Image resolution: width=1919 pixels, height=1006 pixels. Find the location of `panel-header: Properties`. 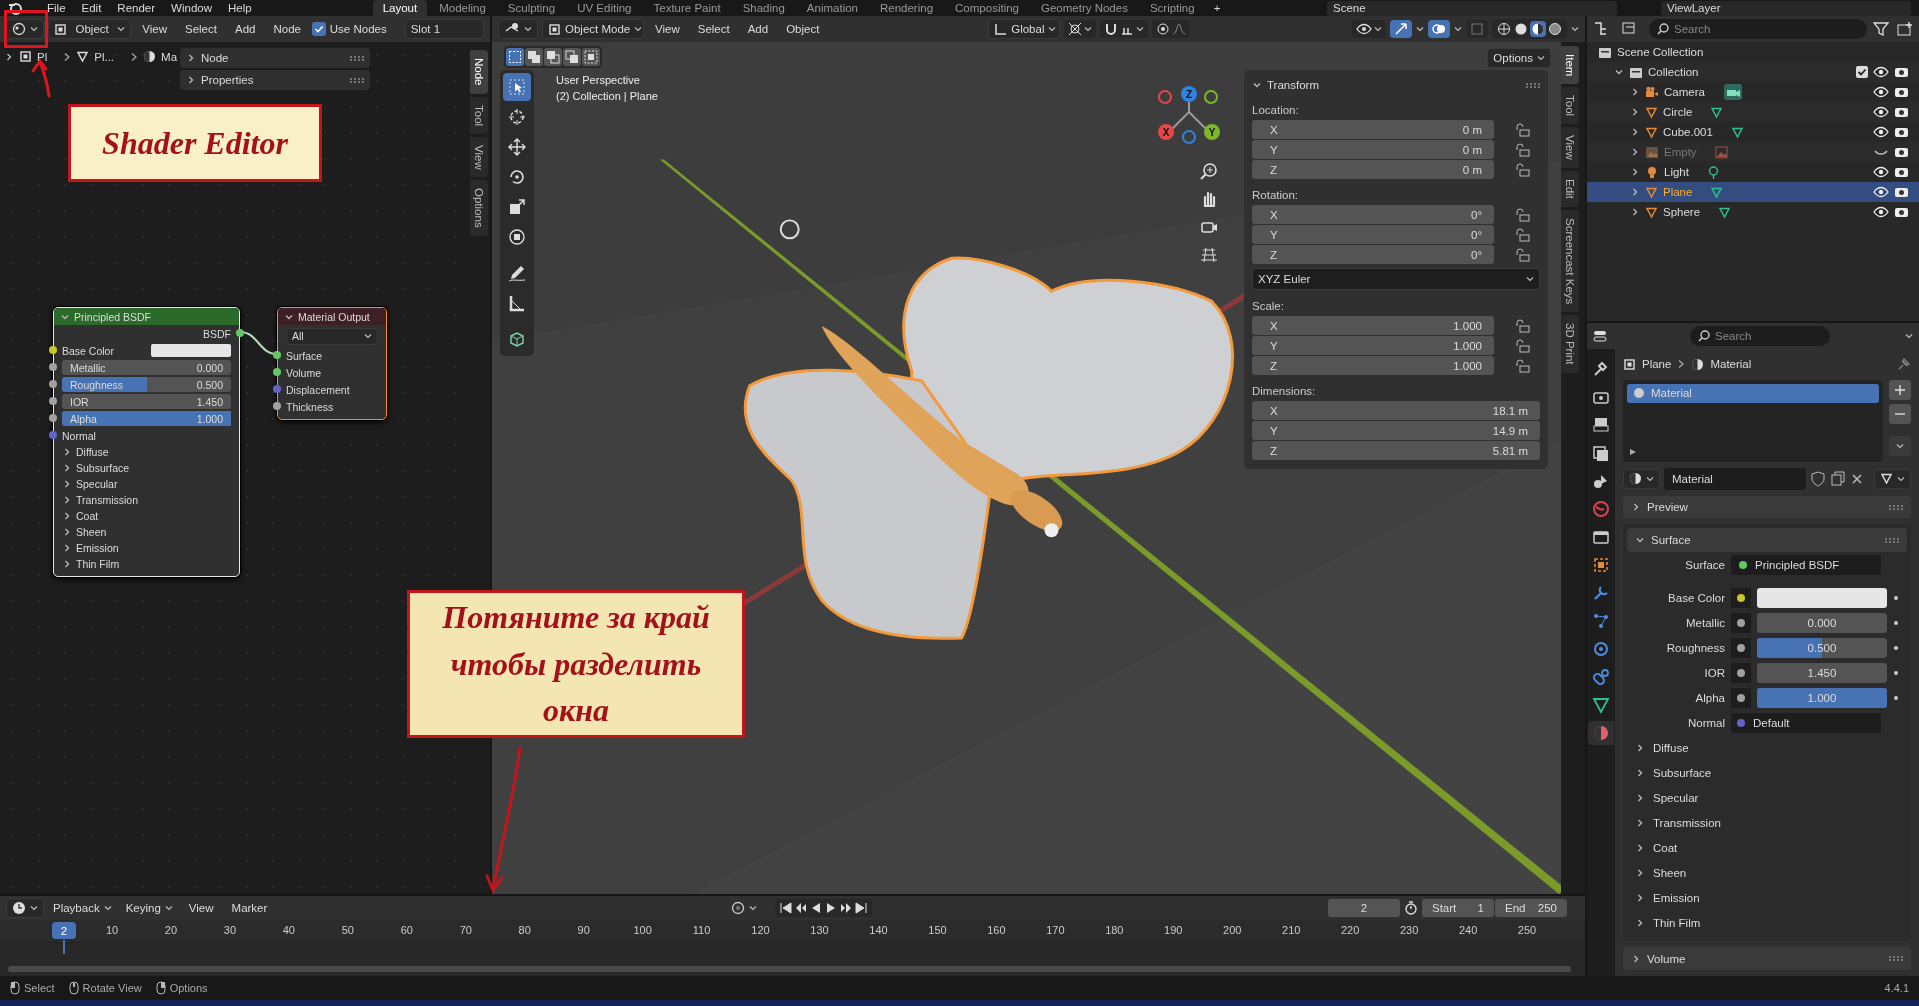

panel-header: Properties is located at coordinates (275, 80).